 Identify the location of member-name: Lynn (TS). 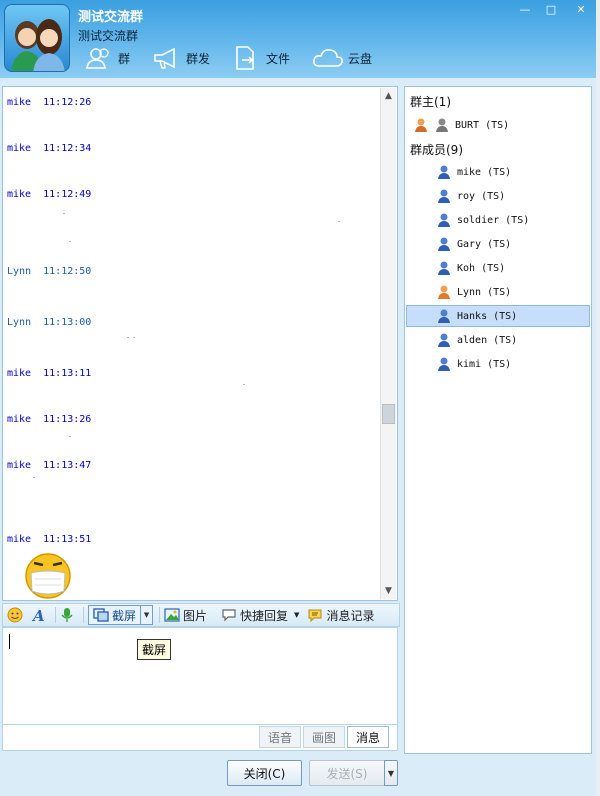
(484, 292).